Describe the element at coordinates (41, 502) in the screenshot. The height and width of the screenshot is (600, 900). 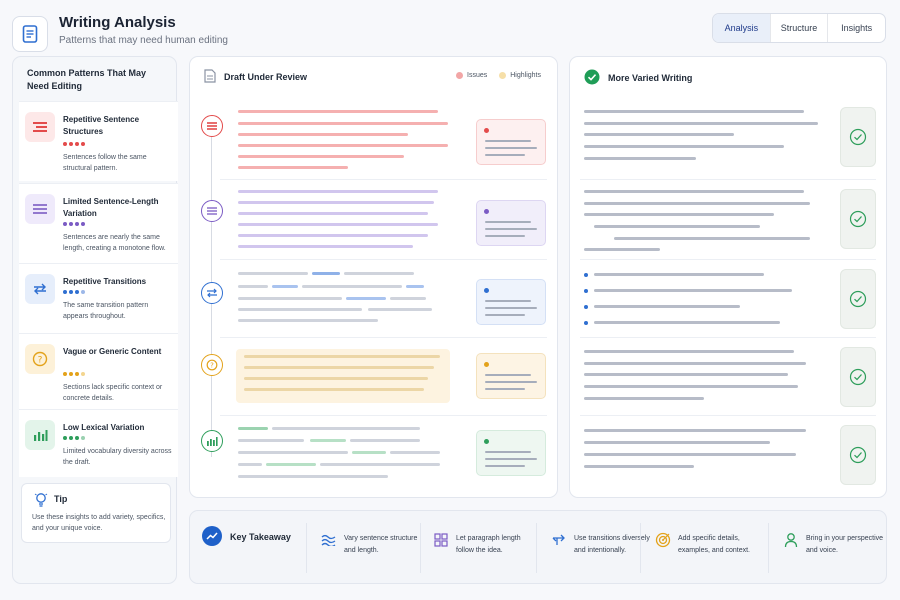
I see `lightbulb-icon` at that location.